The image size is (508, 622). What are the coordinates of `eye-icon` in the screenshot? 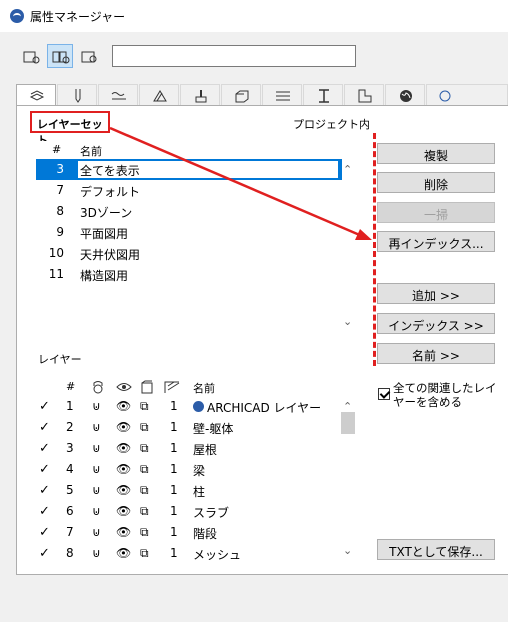 It's located at (124, 387).